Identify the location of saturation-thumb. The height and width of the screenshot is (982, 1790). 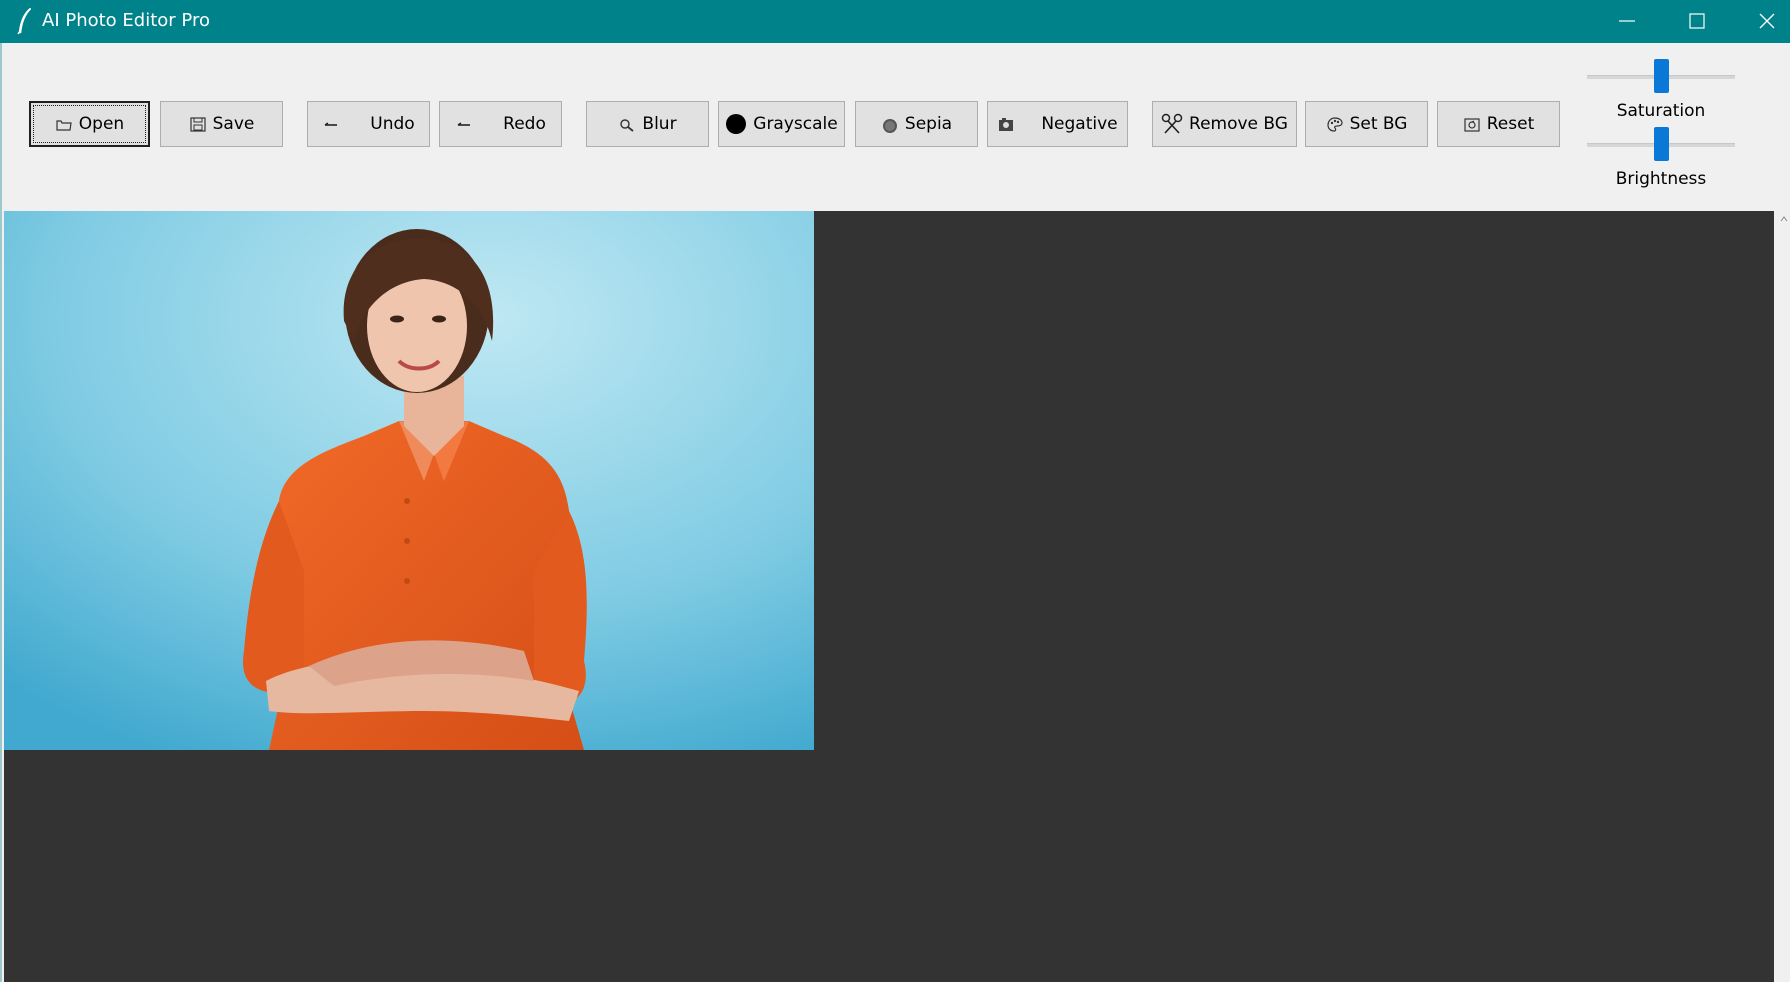
(1661, 76).